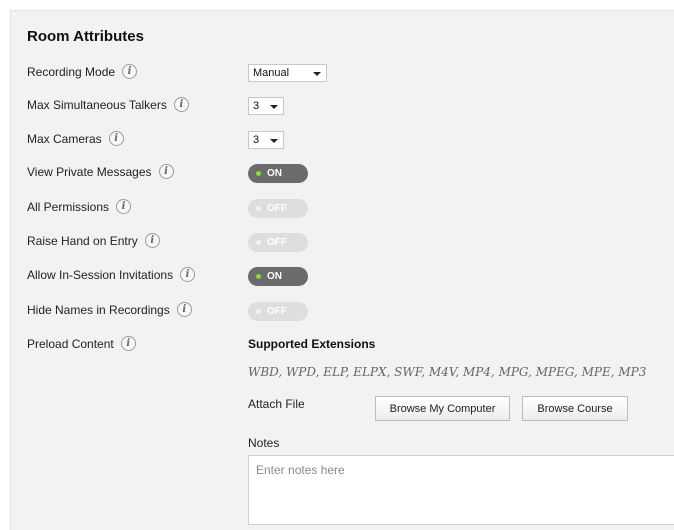  I want to click on max-talkers-value: 3, so click(256, 106).